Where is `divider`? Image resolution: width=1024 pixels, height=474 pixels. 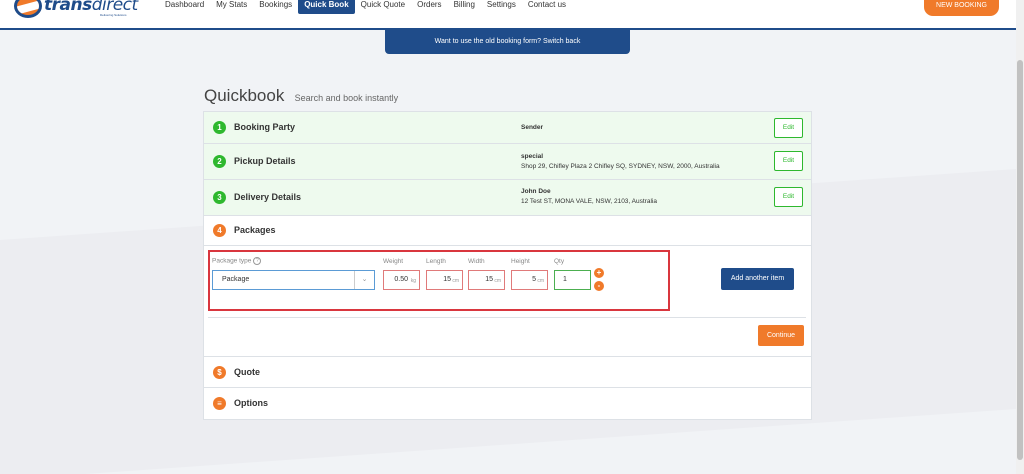 divider is located at coordinates (507, 317).